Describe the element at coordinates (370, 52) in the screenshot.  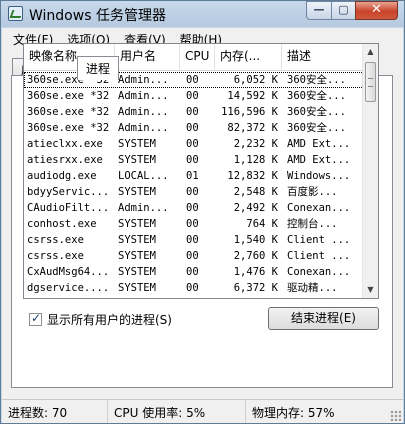
I see `scroll-up-arrow-icon: ▲` at that location.